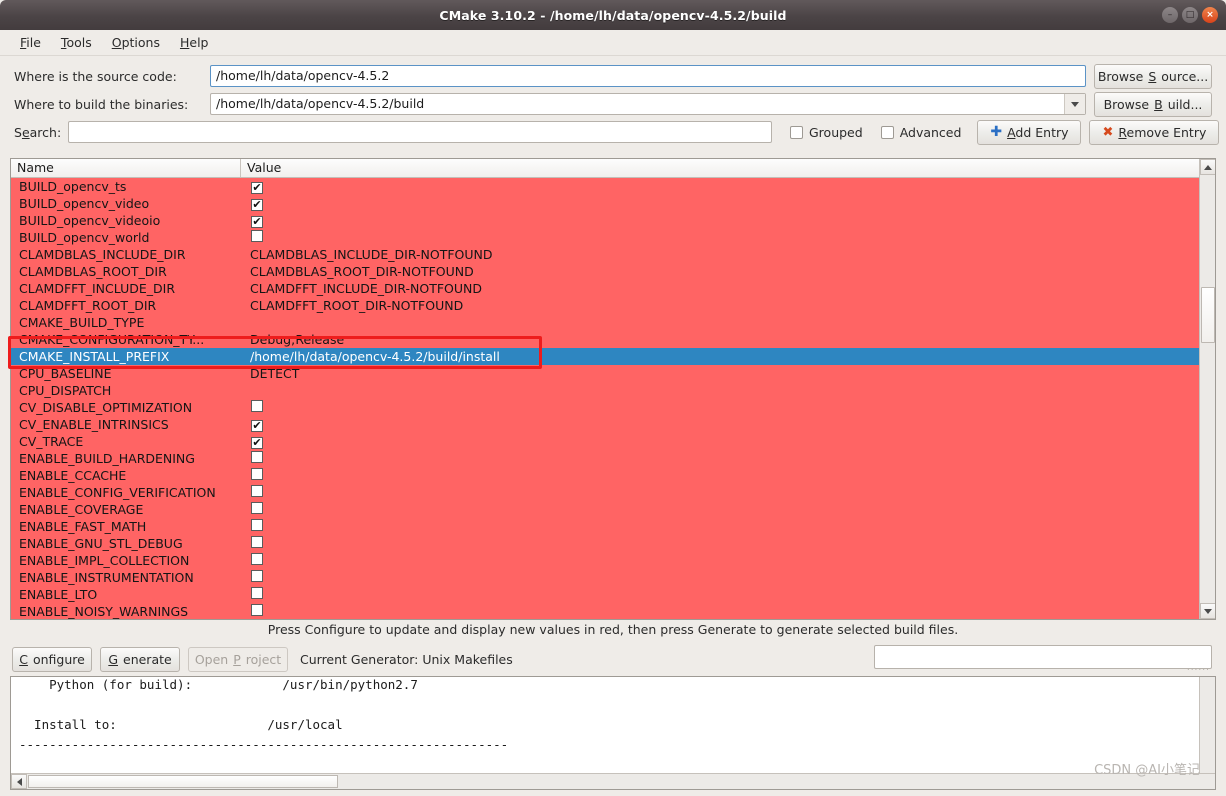 This screenshot has height=796, width=1226. Describe the element at coordinates (1208, 315) in the screenshot. I see `scroll-thumb` at that location.